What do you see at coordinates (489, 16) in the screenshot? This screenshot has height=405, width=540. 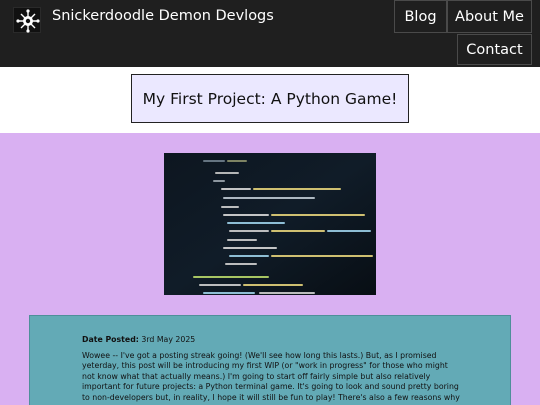 I see `nav-about-link: About Me` at bounding box center [489, 16].